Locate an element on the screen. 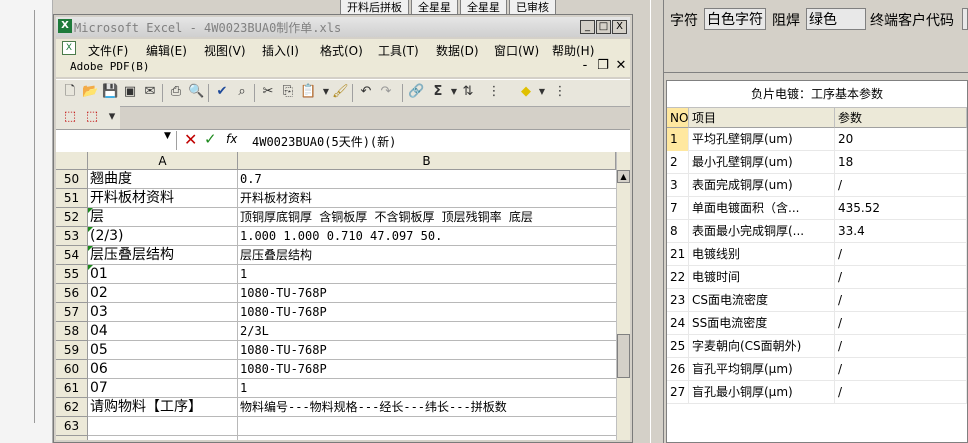 This screenshot has width=968, height=443. print-icon: ⎙ is located at coordinates (176, 92).